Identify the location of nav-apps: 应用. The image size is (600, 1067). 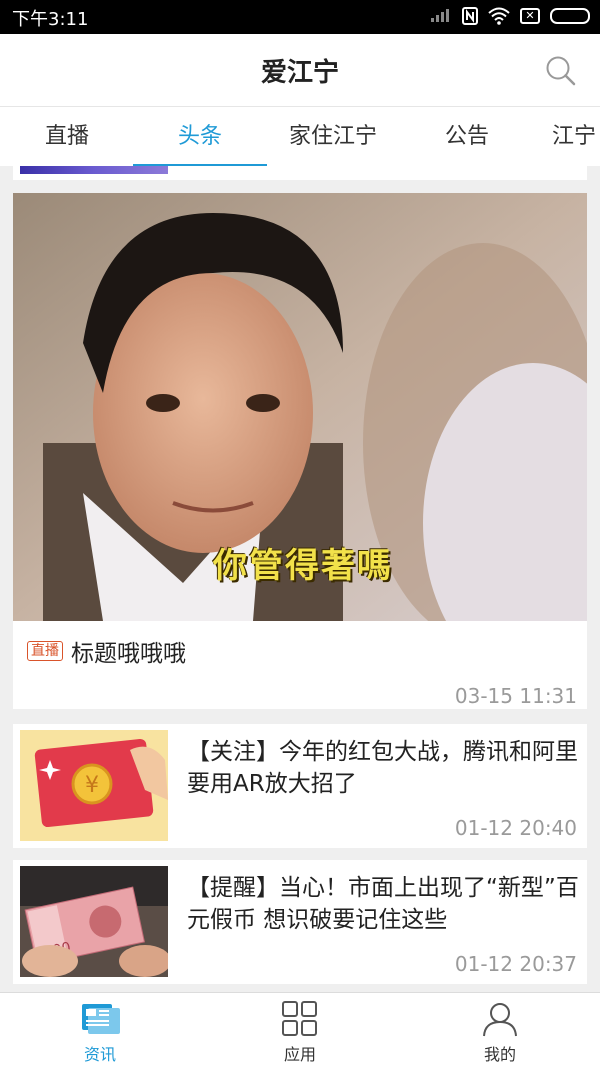
(300, 1030).